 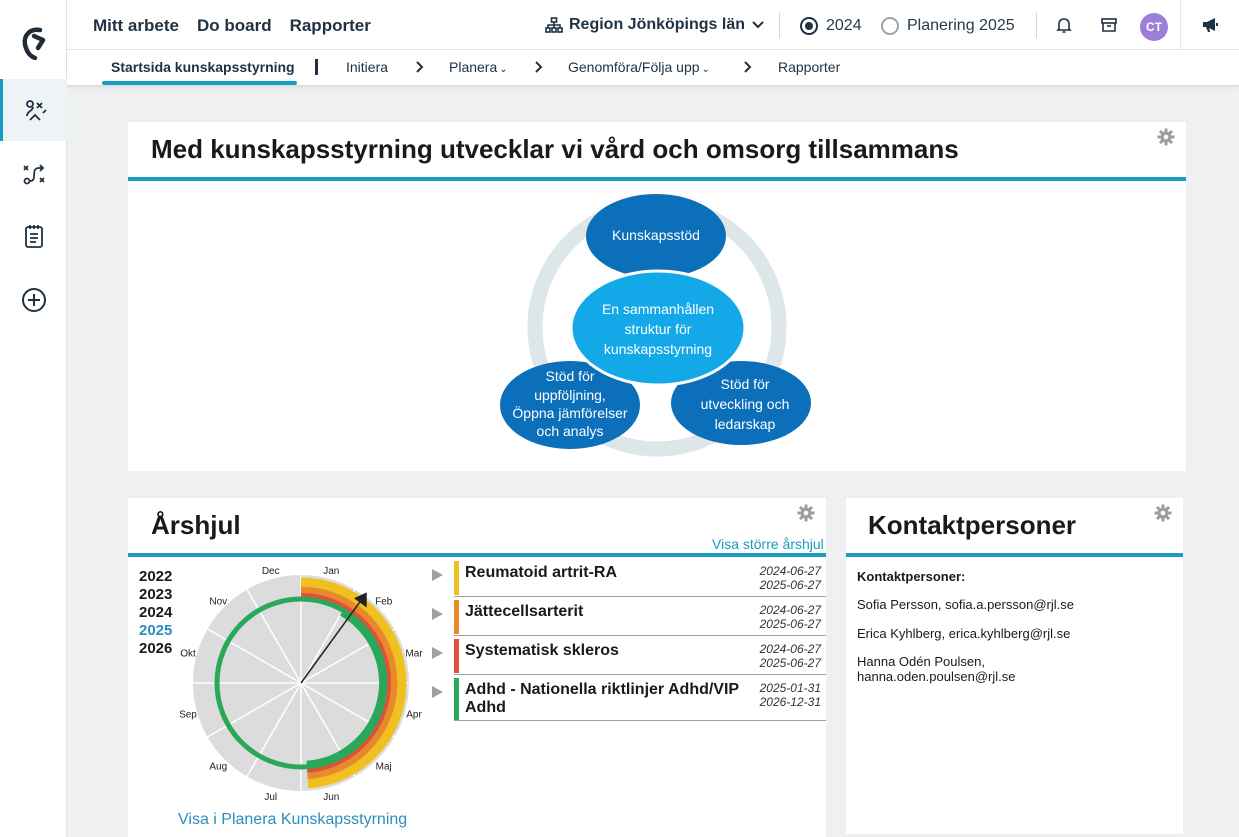 What do you see at coordinates (972, 525) in the screenshot?
I see `contacts-title: Kontaktpersoner` at bounding box center [972, 525].